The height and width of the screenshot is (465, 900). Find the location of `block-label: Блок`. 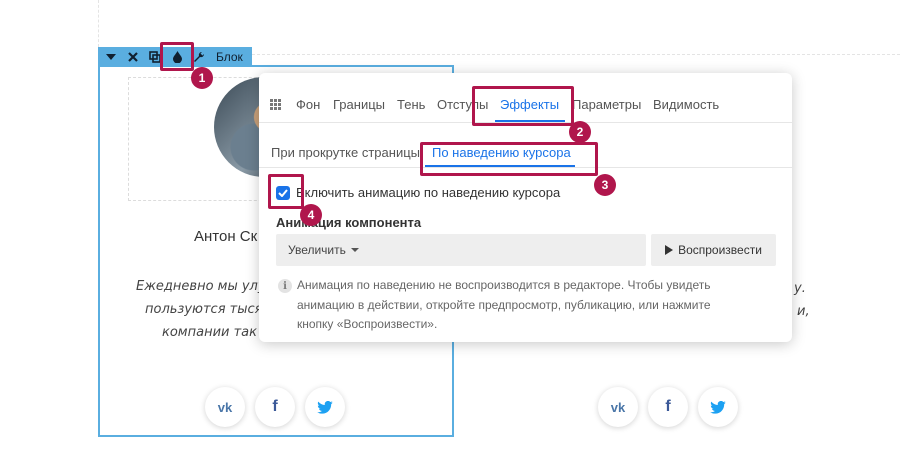

block-label: Блок is located at coordinates (229, 56).